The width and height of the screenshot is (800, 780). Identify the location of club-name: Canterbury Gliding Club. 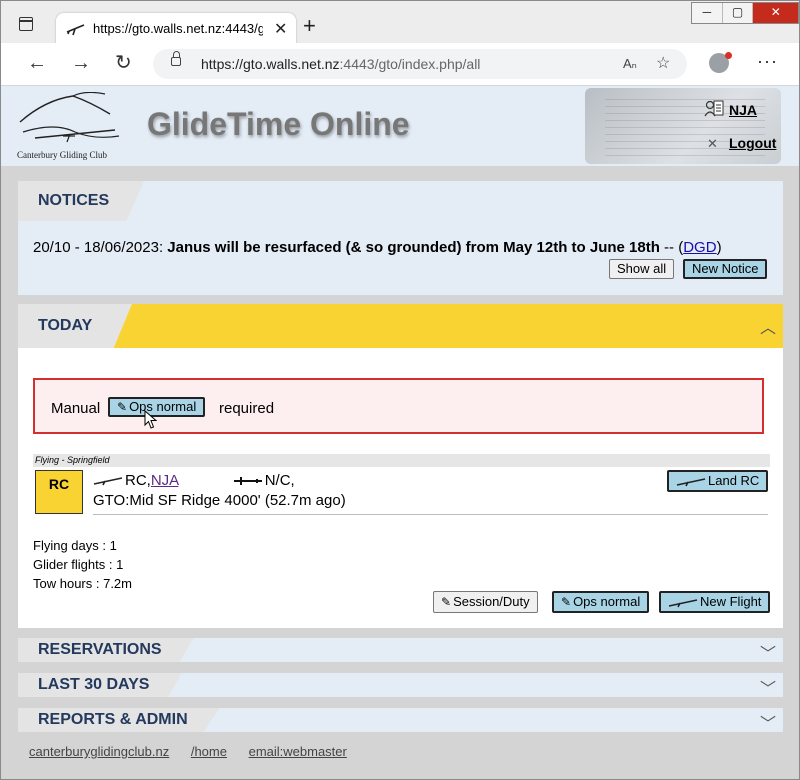
(62, 155).